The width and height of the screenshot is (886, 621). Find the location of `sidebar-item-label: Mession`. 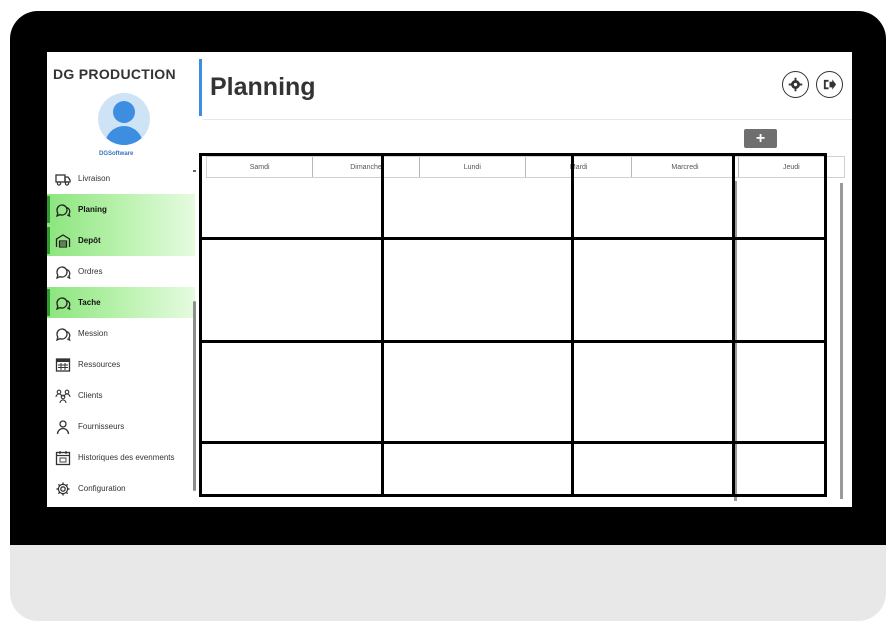

sidebar-item-label: Mession is located at coordinates (93, 333).